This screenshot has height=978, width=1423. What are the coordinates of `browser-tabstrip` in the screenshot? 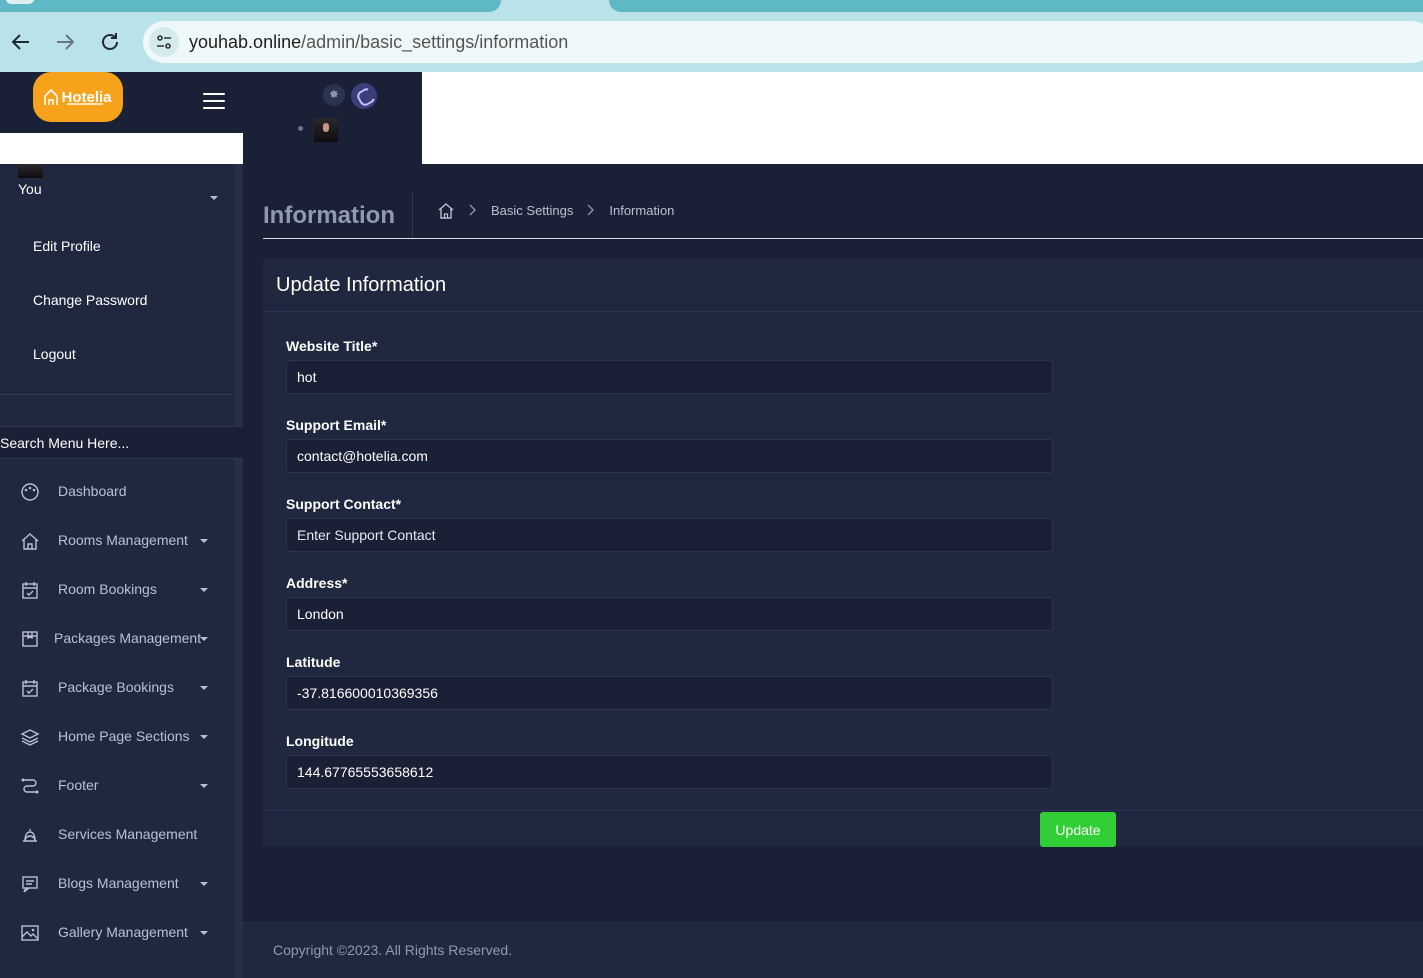 It's located at (711, 10).